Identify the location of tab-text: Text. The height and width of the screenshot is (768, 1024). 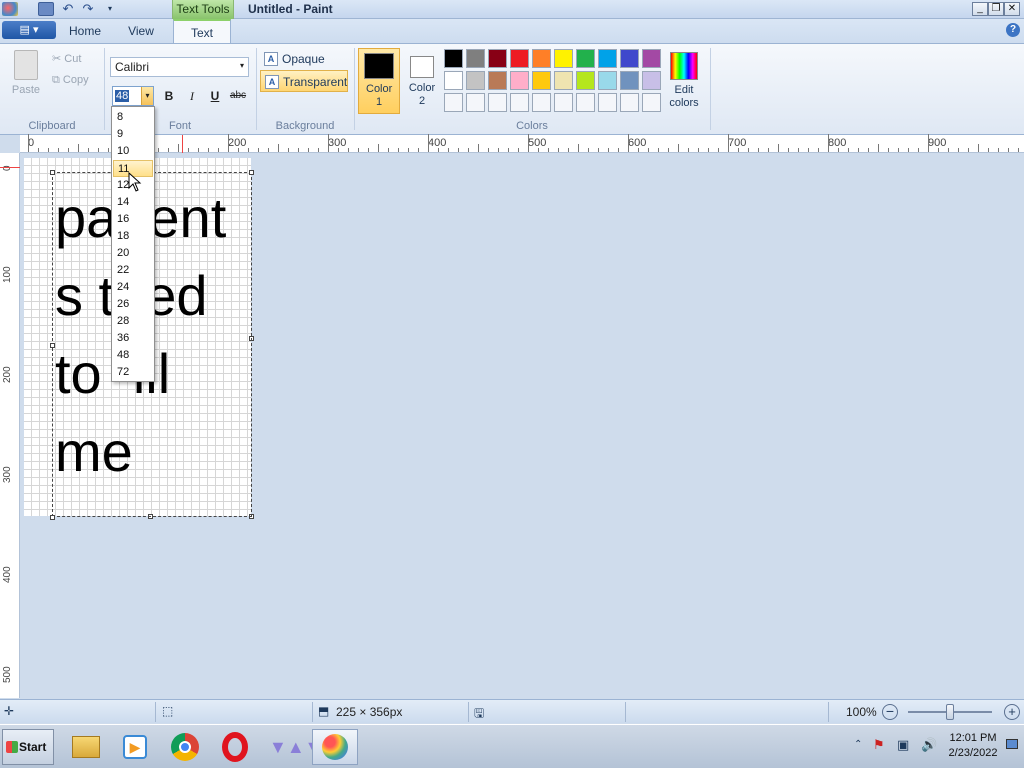
(202, 31).